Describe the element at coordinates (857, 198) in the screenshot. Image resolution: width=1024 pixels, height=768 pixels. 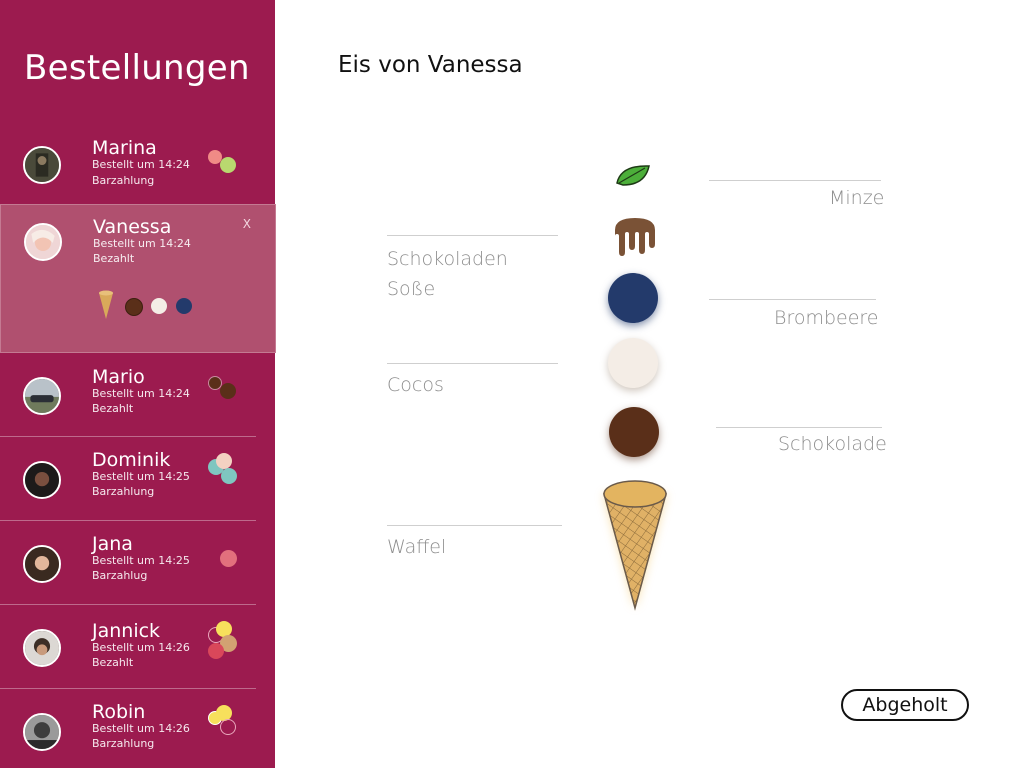
I see `topping-label-minze: Minze` at that location.